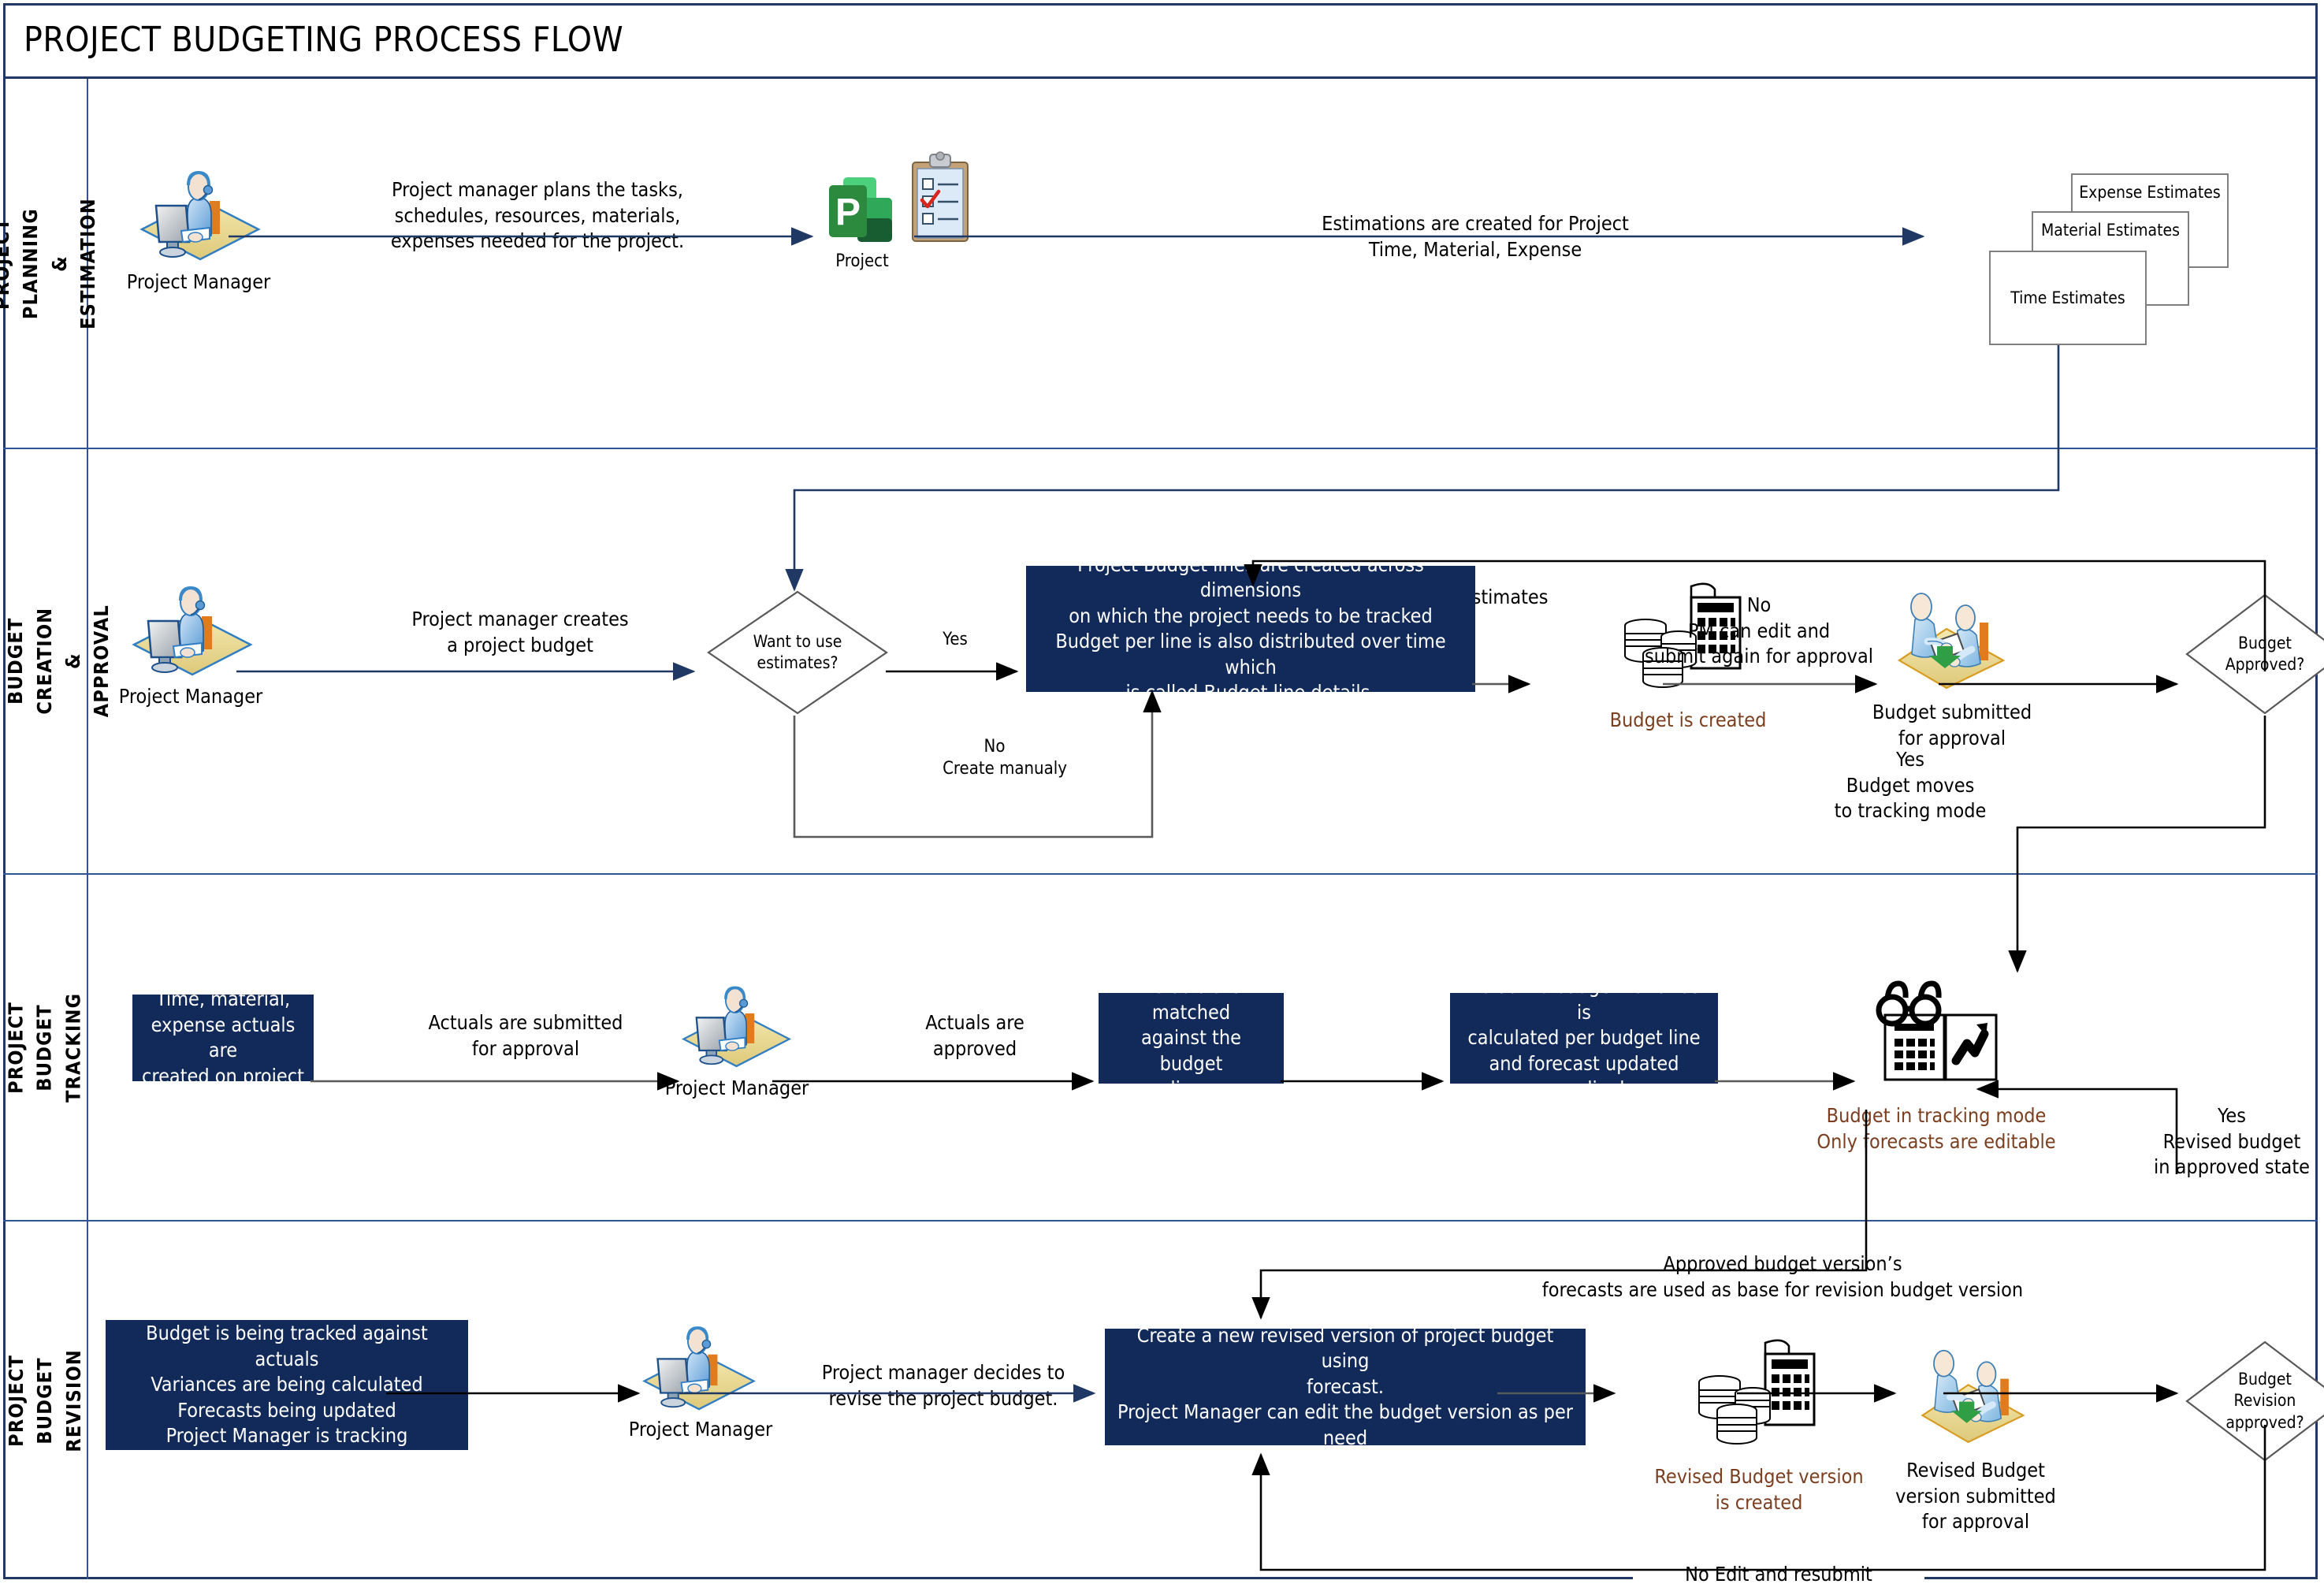  What do you see at coordinates (700, 1430) in the screenshot?
I see `actor-label-project-manager-4: Project Manager` at bounding box center [700, 1430].